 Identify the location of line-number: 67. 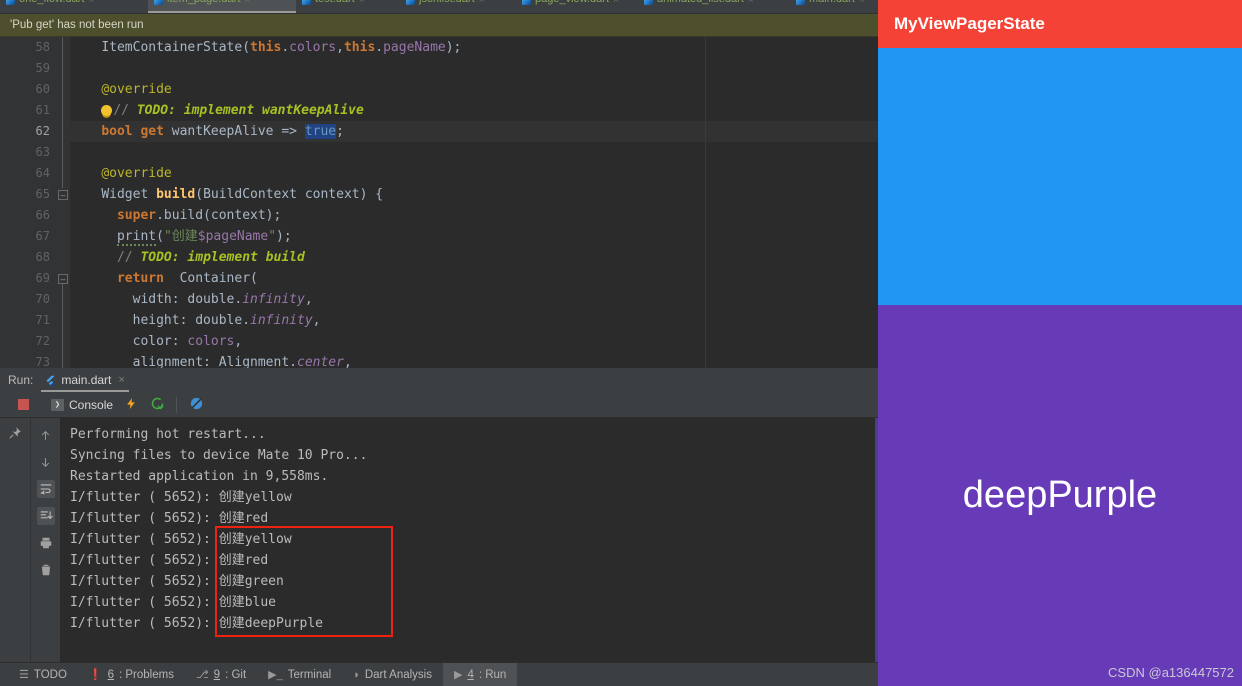
(42, 236).